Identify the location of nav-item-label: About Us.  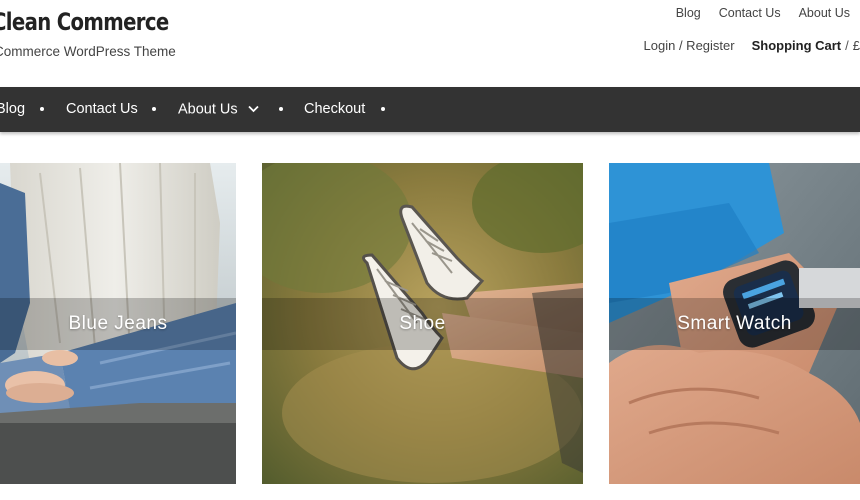
(208, 109).